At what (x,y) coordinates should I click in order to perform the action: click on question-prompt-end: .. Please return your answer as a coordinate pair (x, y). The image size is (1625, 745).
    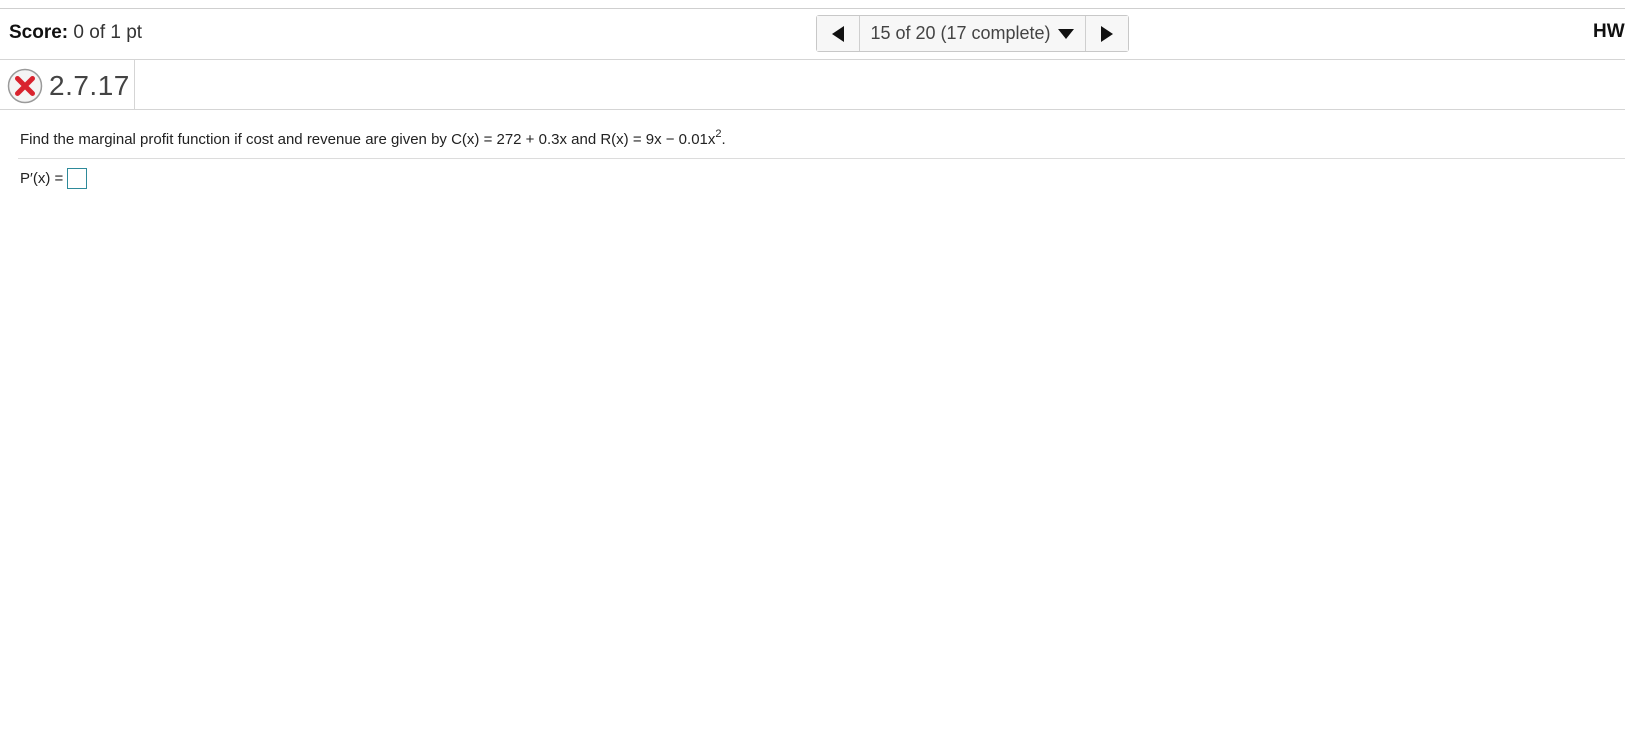
    Looking at the image, I should click on (723, 139).